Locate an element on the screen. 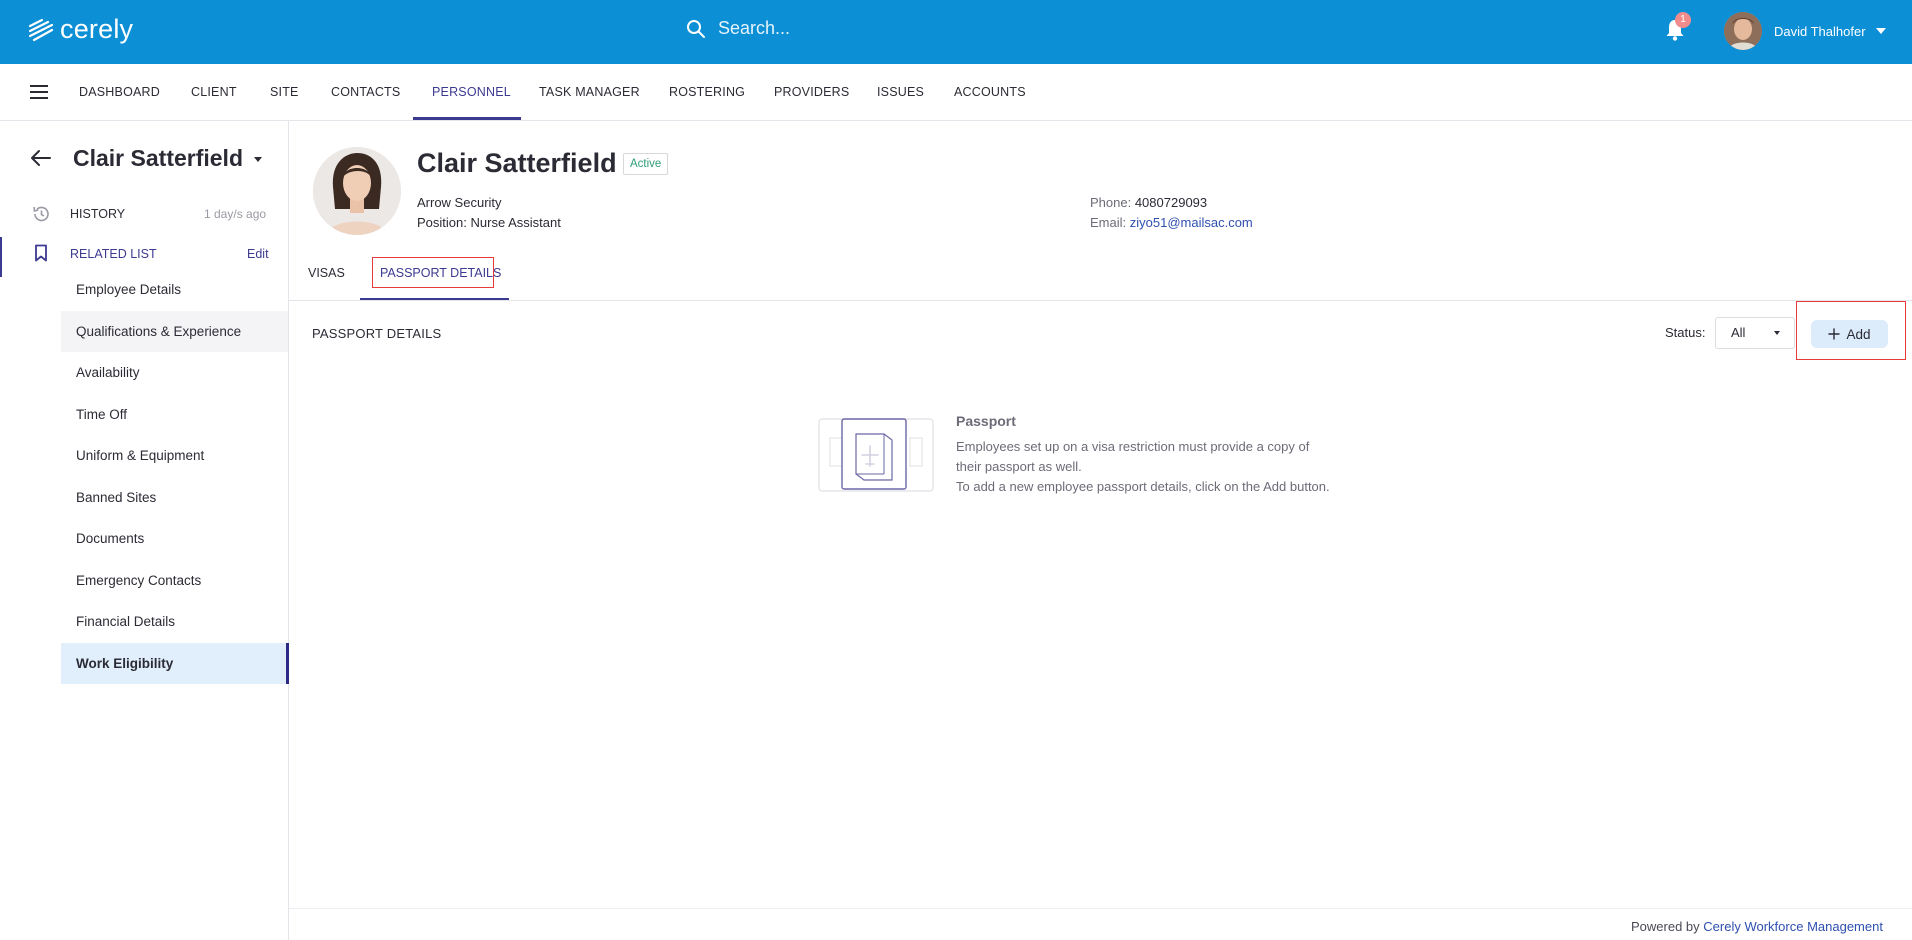 The height and width of the screenshot is (940, 1912). user-avatar is located at coordinates (1743, 31).